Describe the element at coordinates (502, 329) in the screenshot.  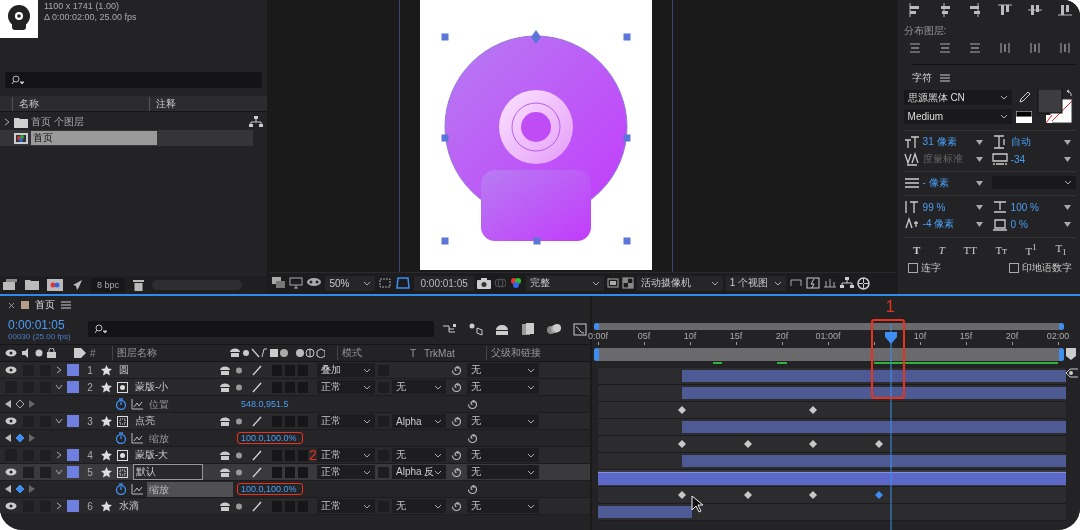
I see `shy-icon` at that location.